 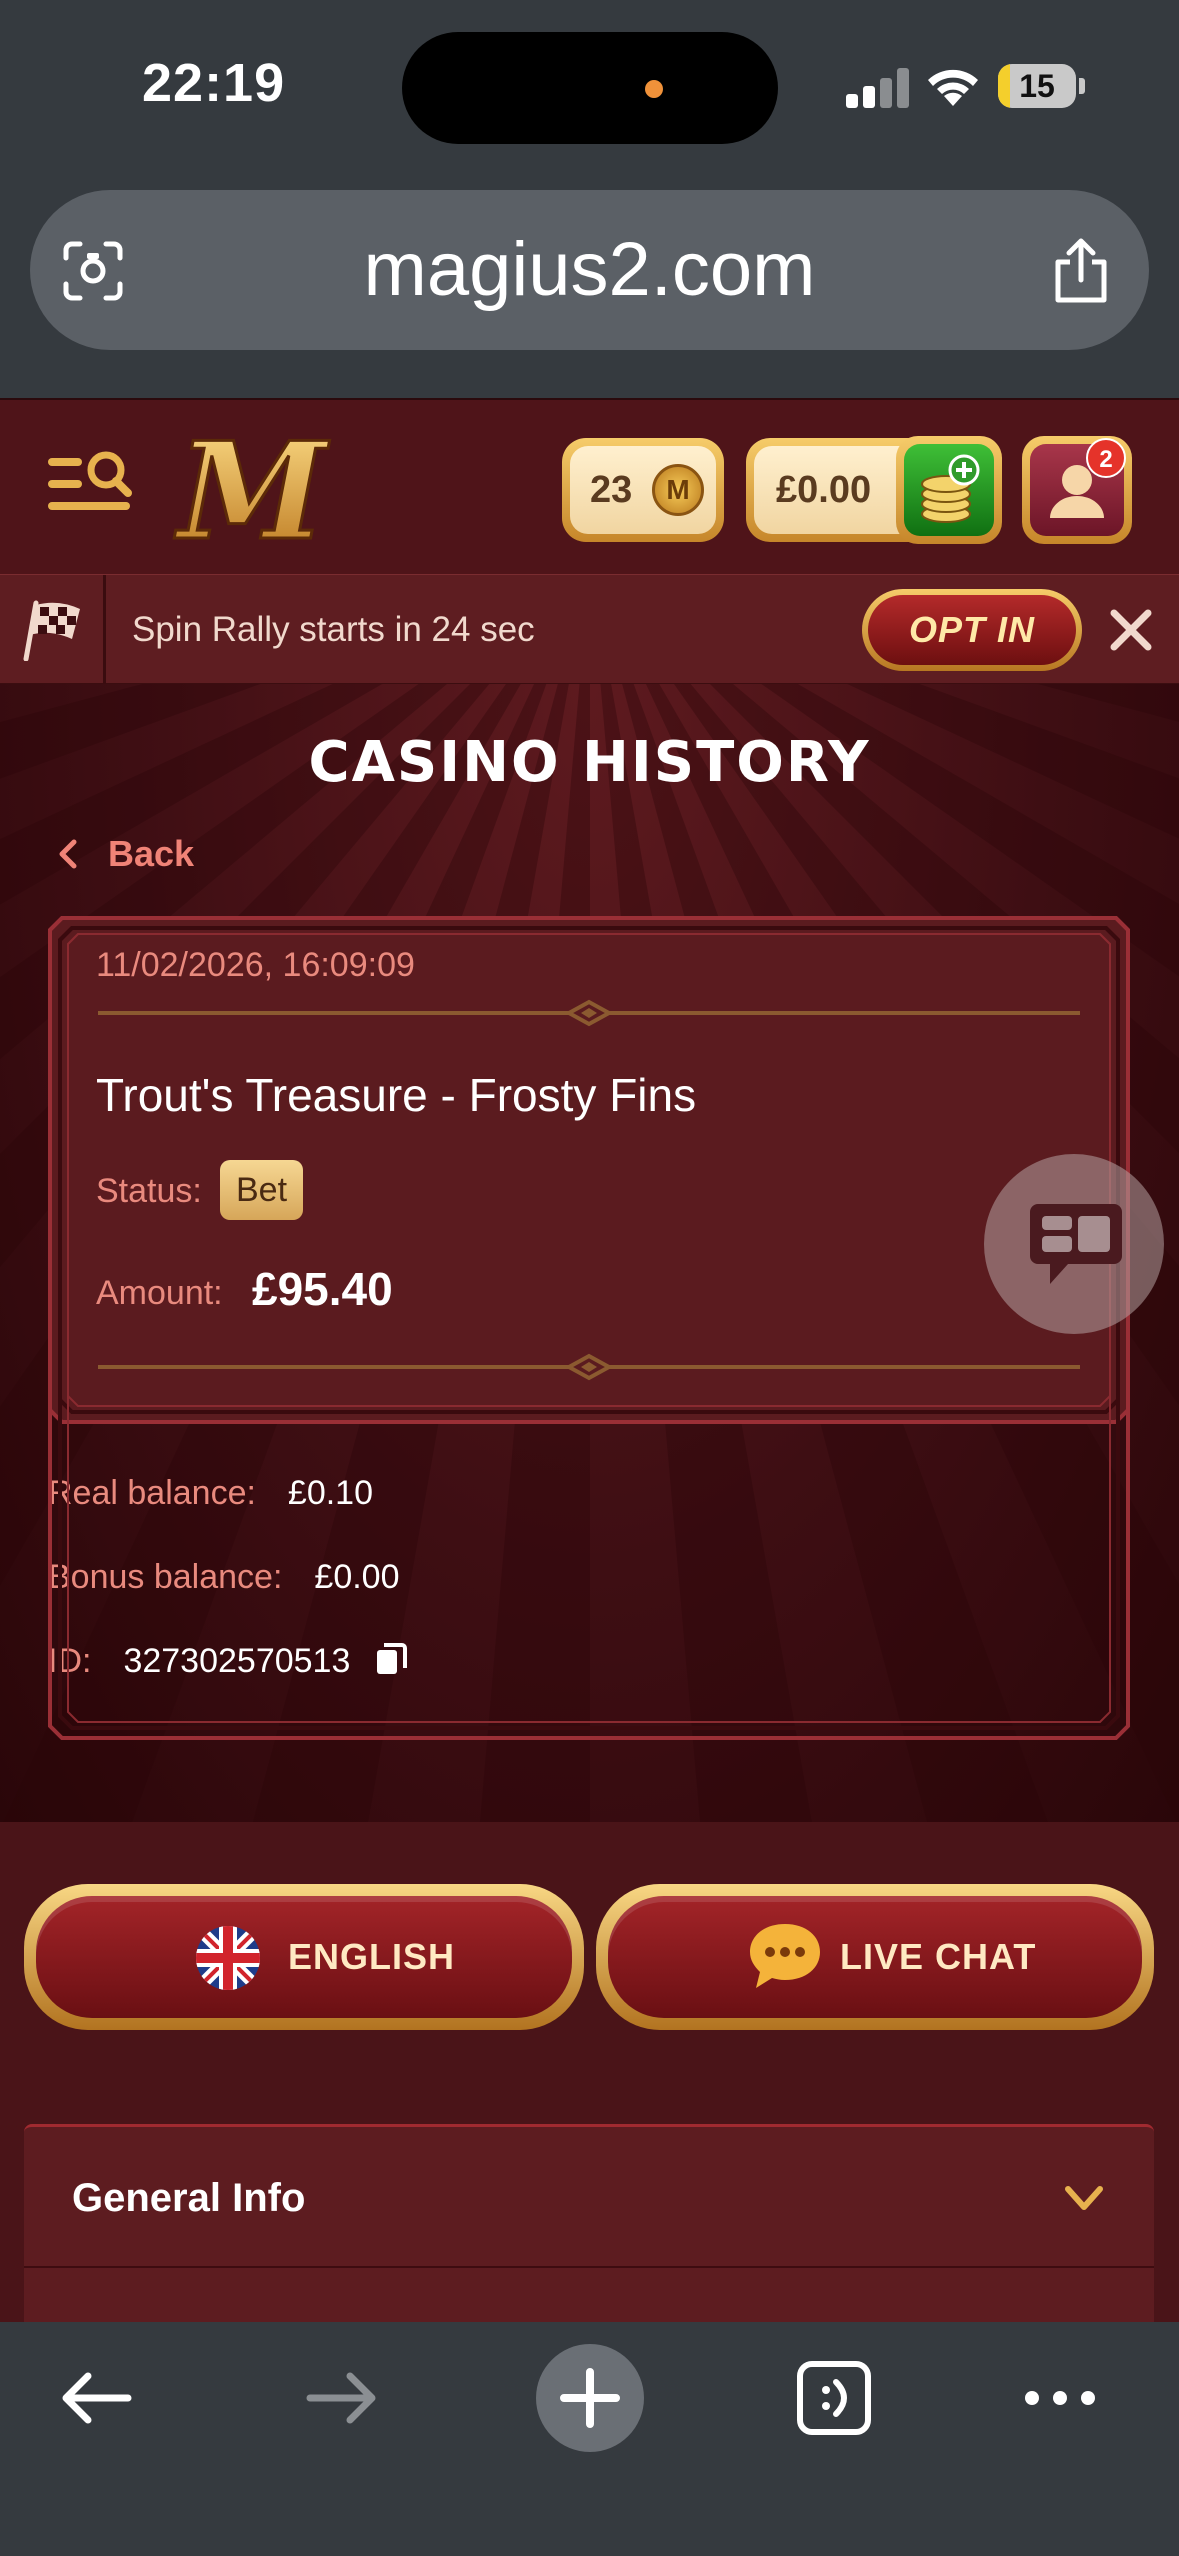 I want to click on close-icon, so click(x=1131, y=630).